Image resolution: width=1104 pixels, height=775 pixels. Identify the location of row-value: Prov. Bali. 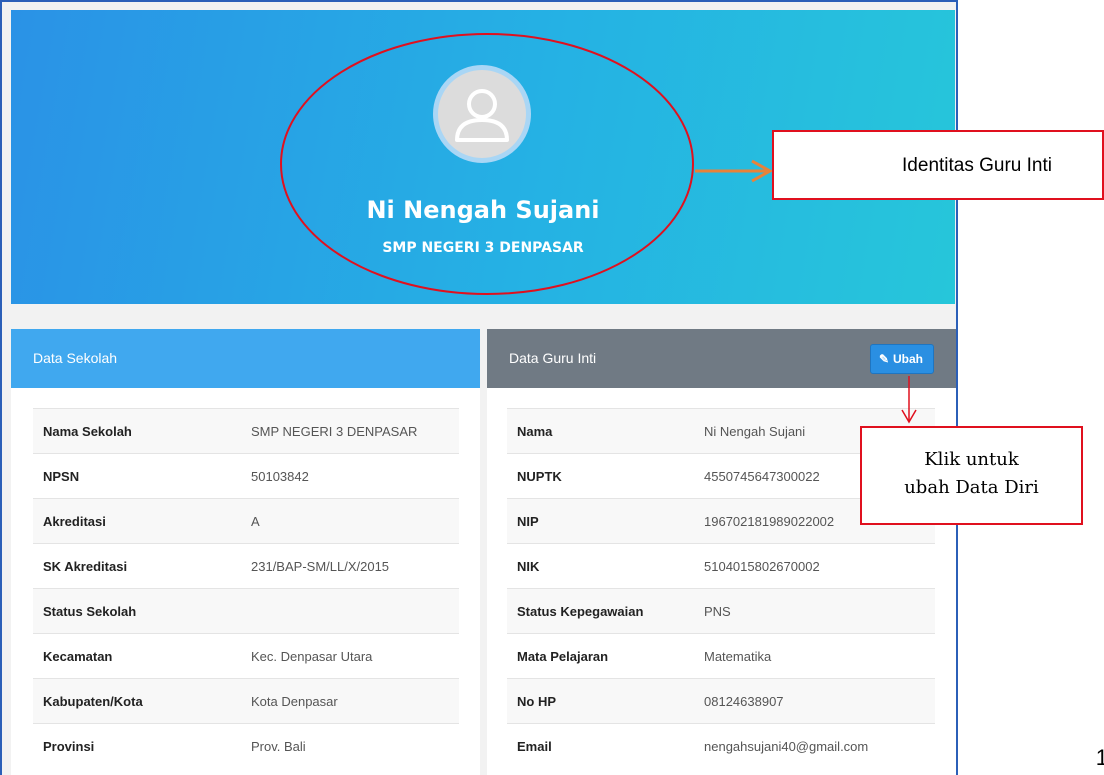
(350, 745).